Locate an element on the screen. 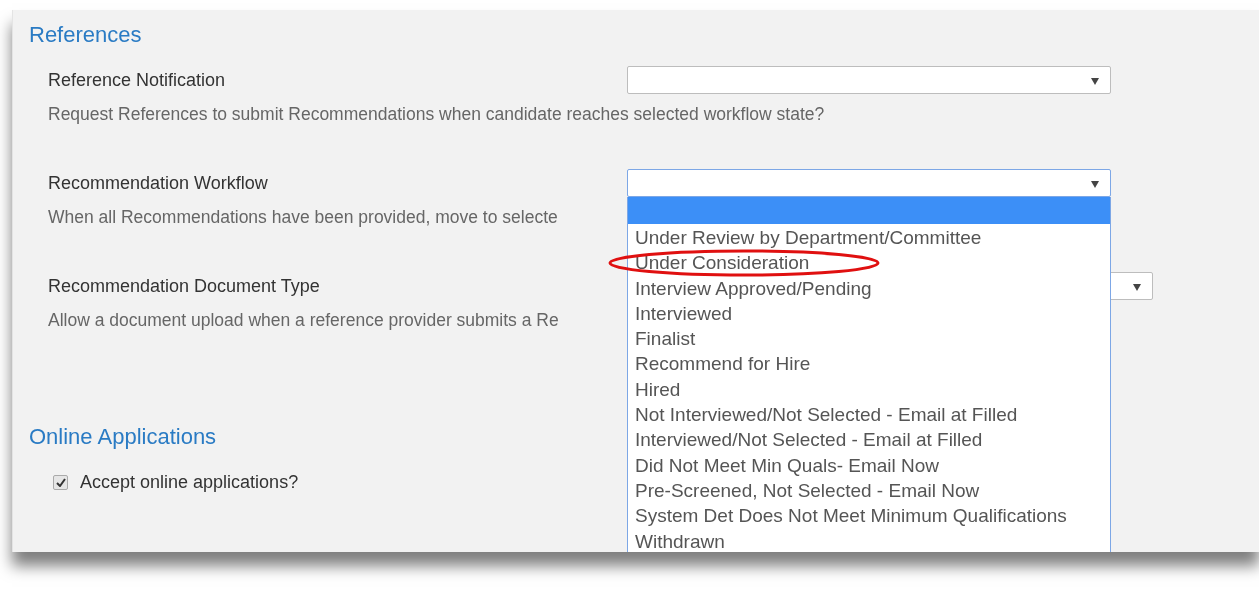  dropdown-option: Interview Approved/Pending is located at coordinates (869, 288).